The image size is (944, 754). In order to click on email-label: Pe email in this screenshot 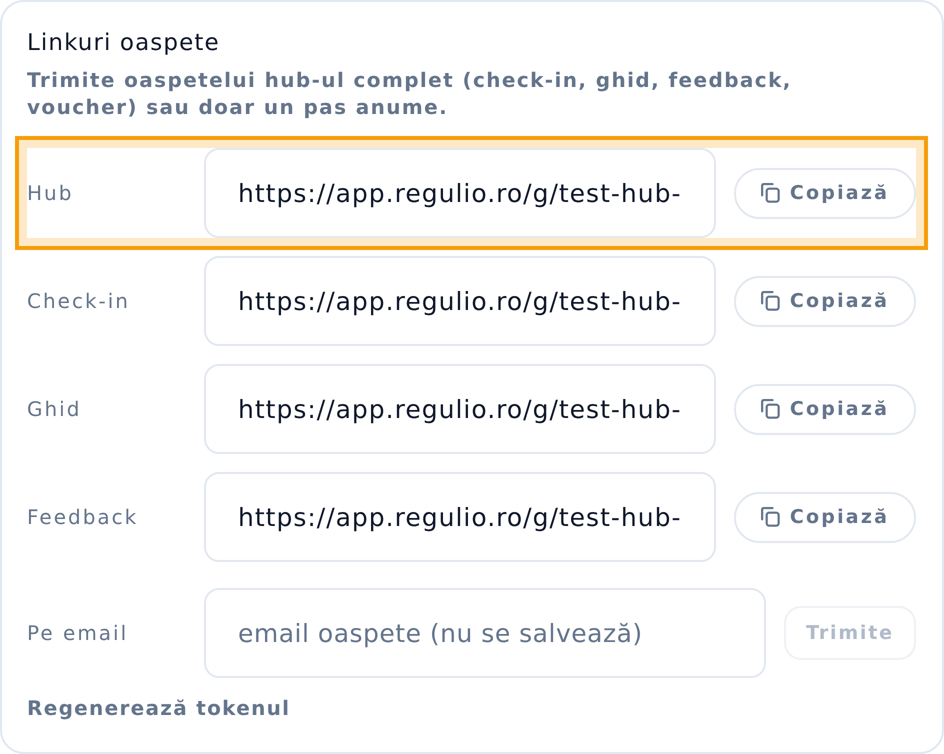, I will do `click(78, 633)`.